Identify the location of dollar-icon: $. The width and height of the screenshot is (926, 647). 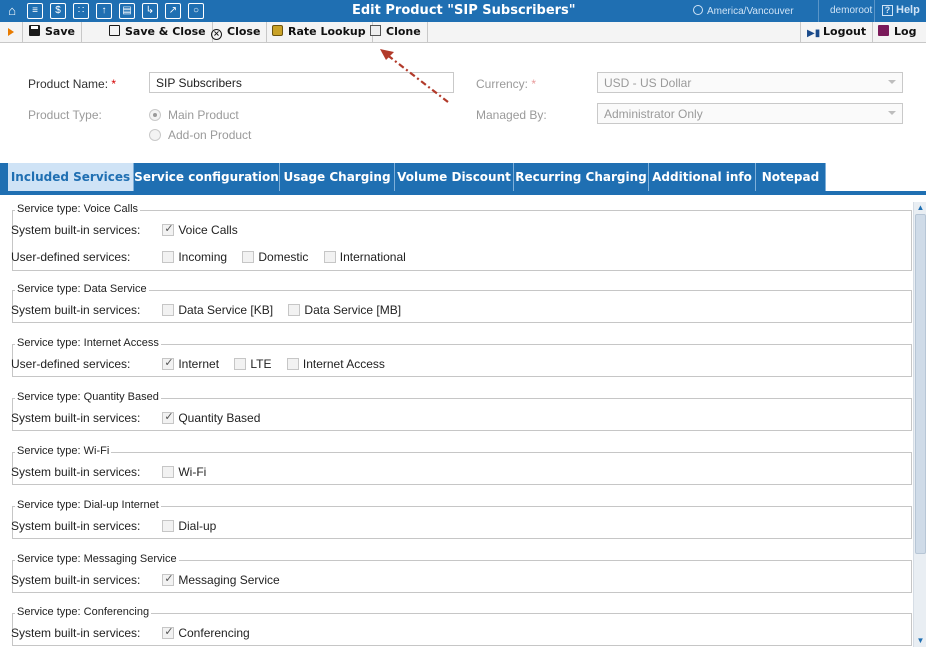
(58, 11).